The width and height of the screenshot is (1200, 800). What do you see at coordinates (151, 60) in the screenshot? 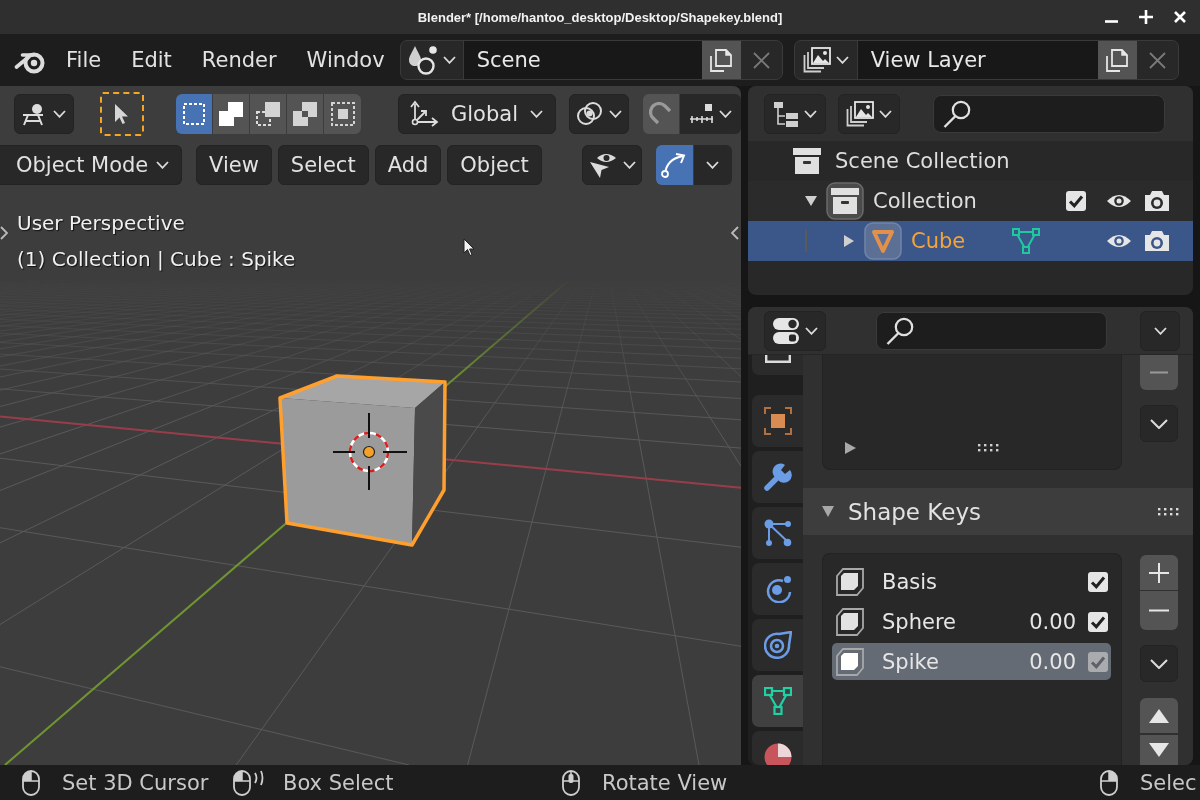
I see `menu-button: Edit` at bounding box center [151, 60].